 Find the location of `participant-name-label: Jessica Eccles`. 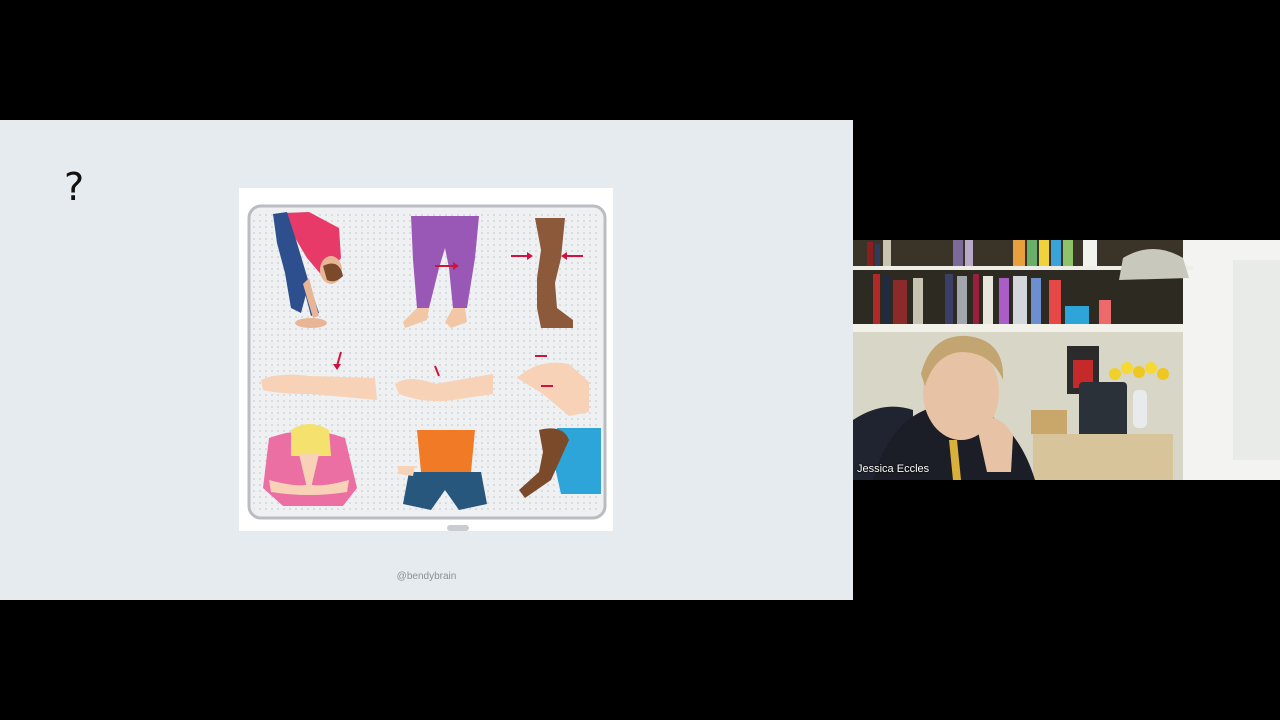

participant-name-label: Jessica Eccles is located at coordinates (893, 469).